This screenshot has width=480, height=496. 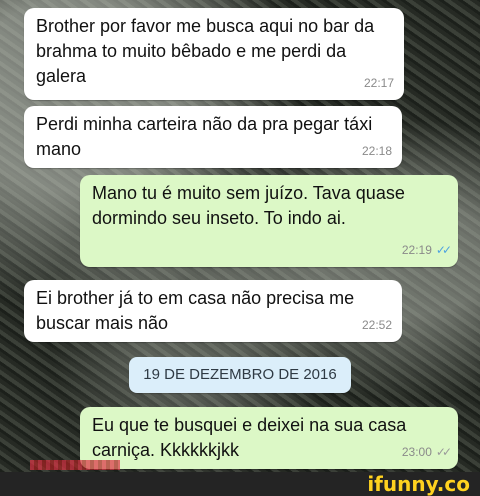 What do you see at coordinates (376, 325) in the screenshot?
I see `message-time: 22:52` at bounding box center [376, 325].